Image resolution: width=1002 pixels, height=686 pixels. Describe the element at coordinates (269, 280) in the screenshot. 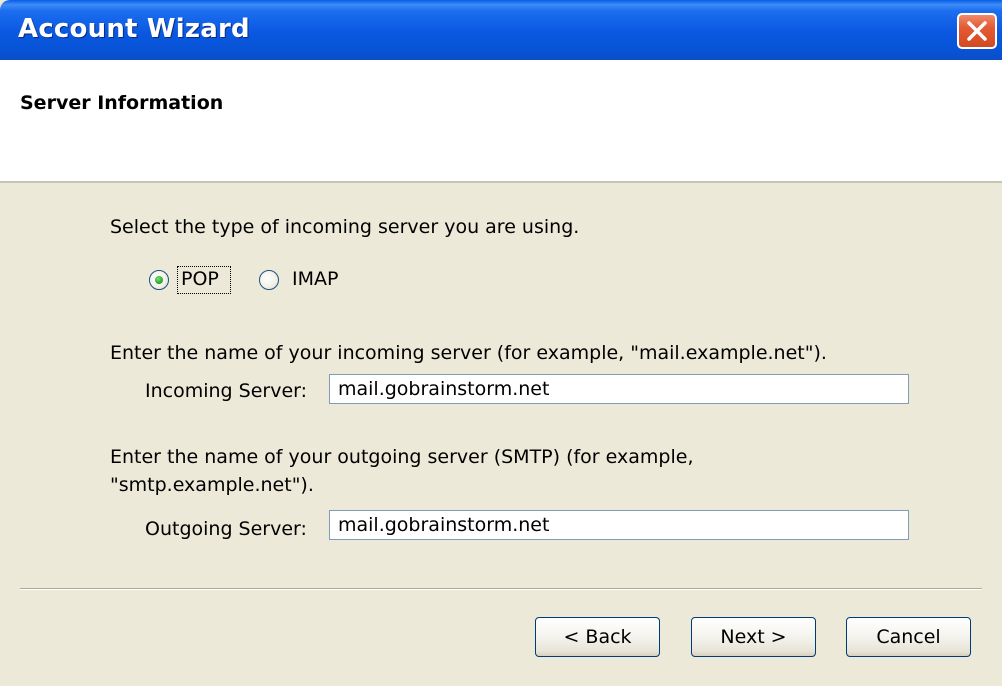

I see `imap-radio` at that location.